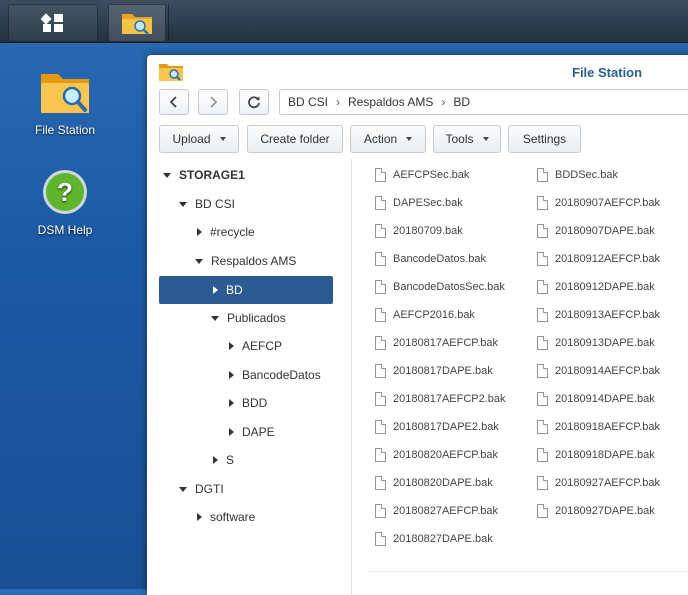  I want to click on tree-node-software: software, so click(226, 517).